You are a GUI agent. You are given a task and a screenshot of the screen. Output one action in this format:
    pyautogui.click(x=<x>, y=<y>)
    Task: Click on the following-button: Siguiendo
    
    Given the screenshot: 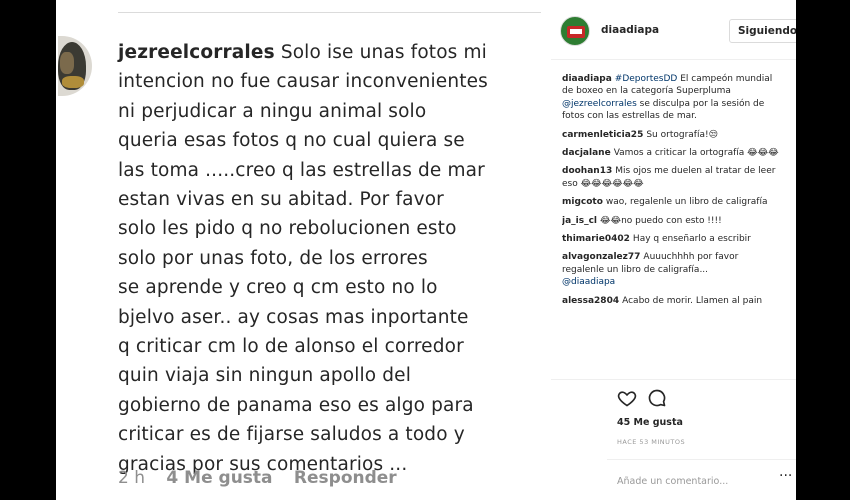 What is the action you would take?
    pyautogui.click(x=762, y=31)
    